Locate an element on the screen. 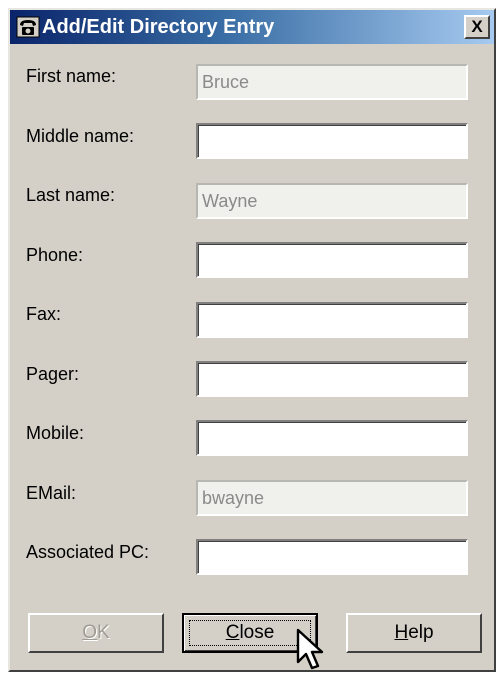  first-name-input is located at coordinates (332, 82).